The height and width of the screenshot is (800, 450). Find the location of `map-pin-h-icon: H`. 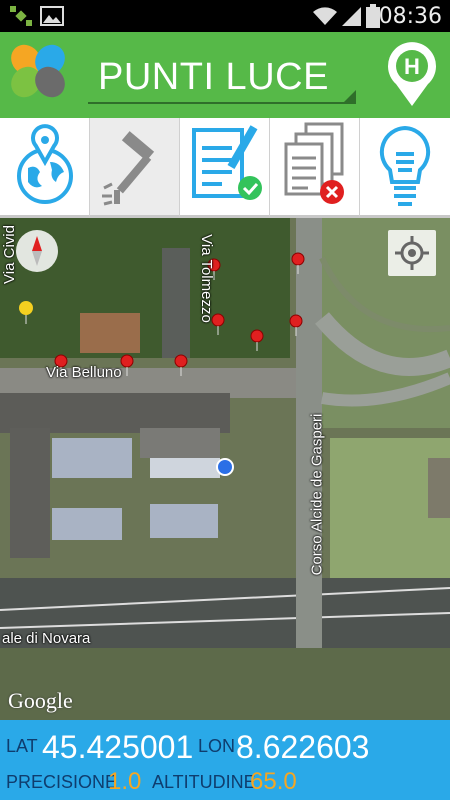

map-pin-h-icon: H is located at coordinates (412, 74).